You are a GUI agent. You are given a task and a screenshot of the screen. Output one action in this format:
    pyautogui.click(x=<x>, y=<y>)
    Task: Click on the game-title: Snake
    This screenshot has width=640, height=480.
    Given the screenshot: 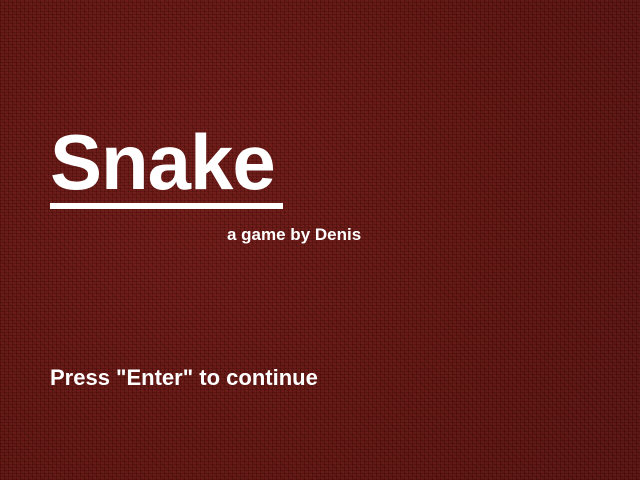 What is the action you would take?
    pyautogui.click(x=163, y=162)
    